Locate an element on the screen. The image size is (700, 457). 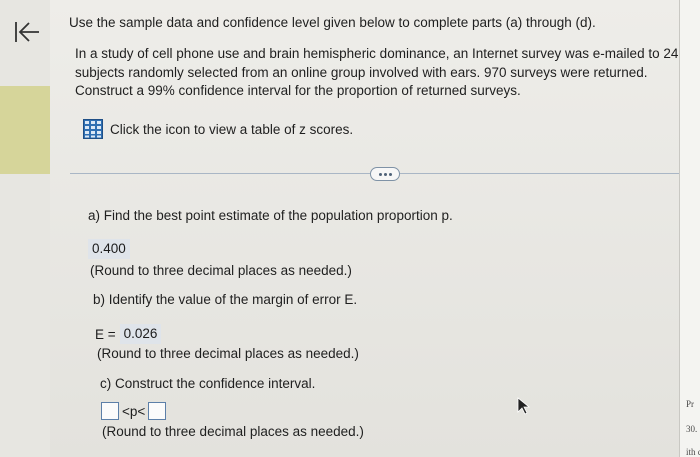
lower-bound-input is located at coordinates (110, 411).